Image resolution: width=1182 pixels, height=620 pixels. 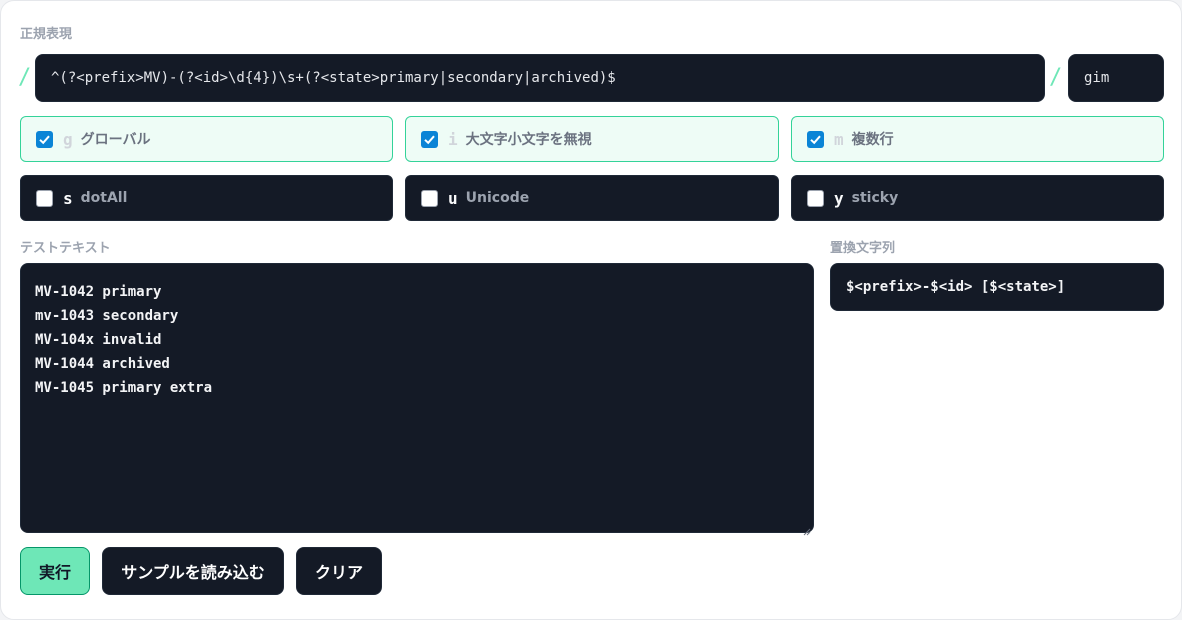 I want to click on flag-name: sticky, so click(x=875, y=198).